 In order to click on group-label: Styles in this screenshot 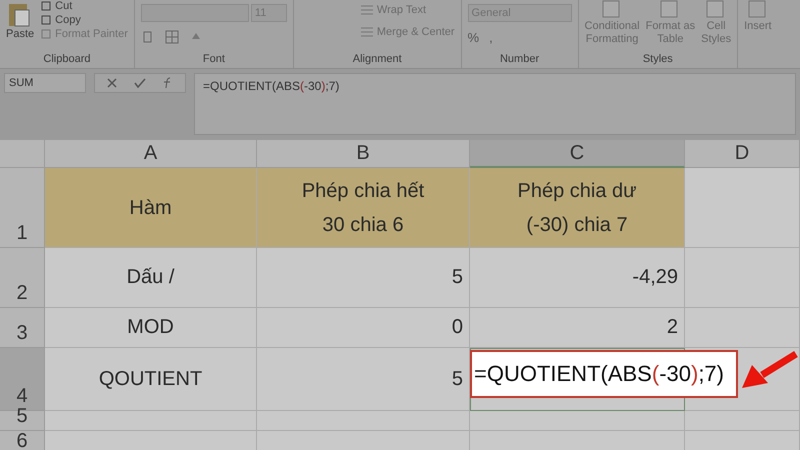, I will do `click(658, 60)`.